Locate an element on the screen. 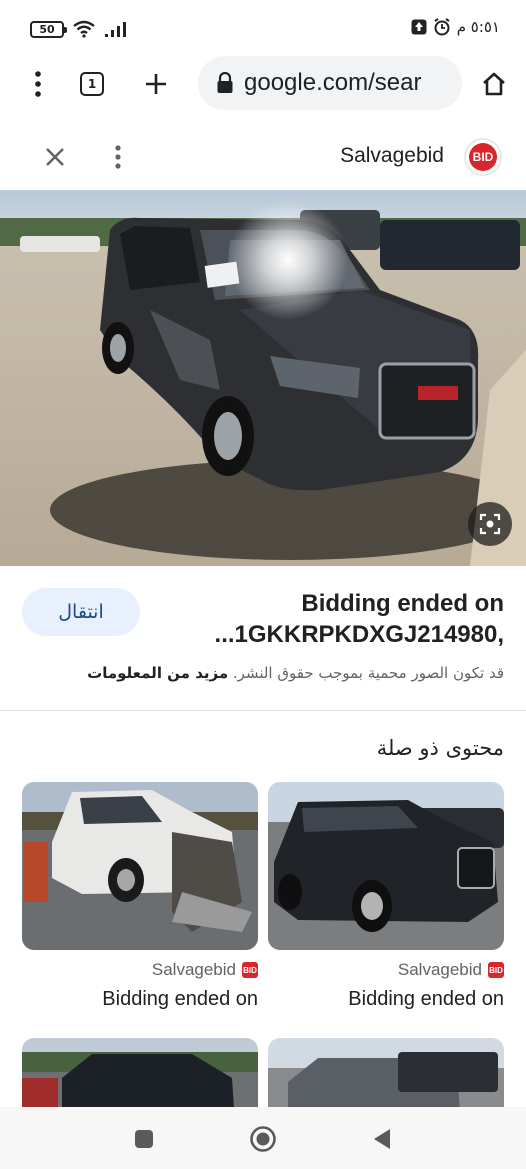 This screenshot has width=526, height=1169. more-info-link: مزيد من المعلومات is located at coordinates (157, 673).